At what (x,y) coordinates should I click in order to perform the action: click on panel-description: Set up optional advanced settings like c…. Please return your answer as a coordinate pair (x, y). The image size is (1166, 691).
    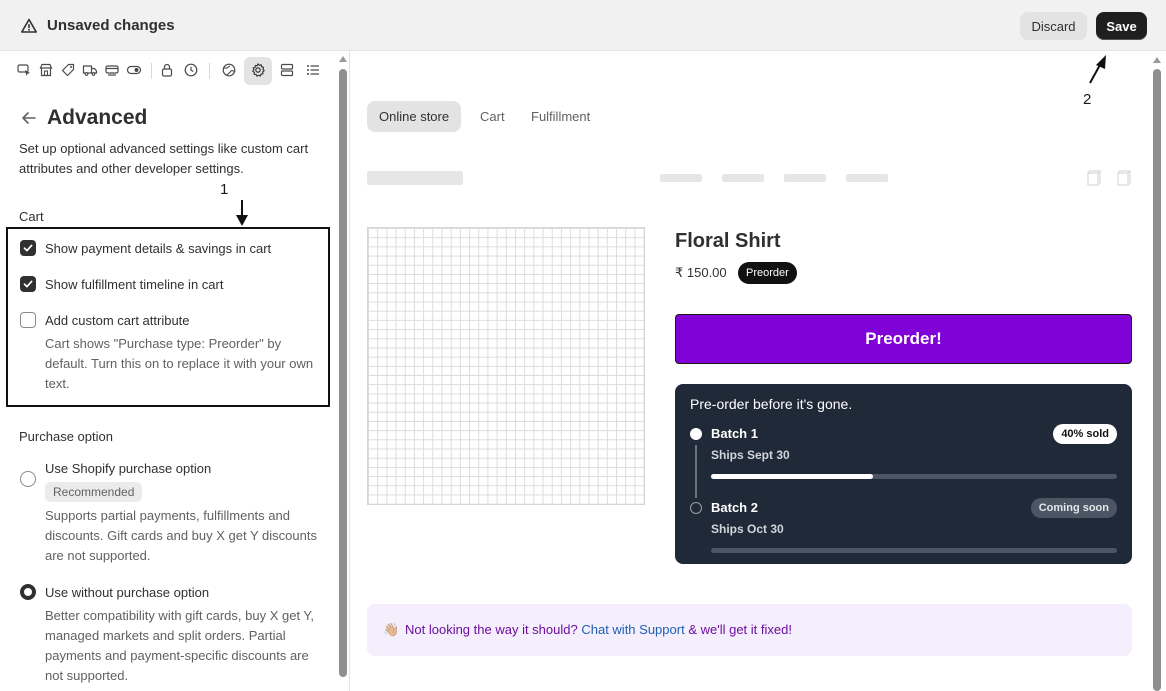
    Looking at the image, I should click on (164, 158).